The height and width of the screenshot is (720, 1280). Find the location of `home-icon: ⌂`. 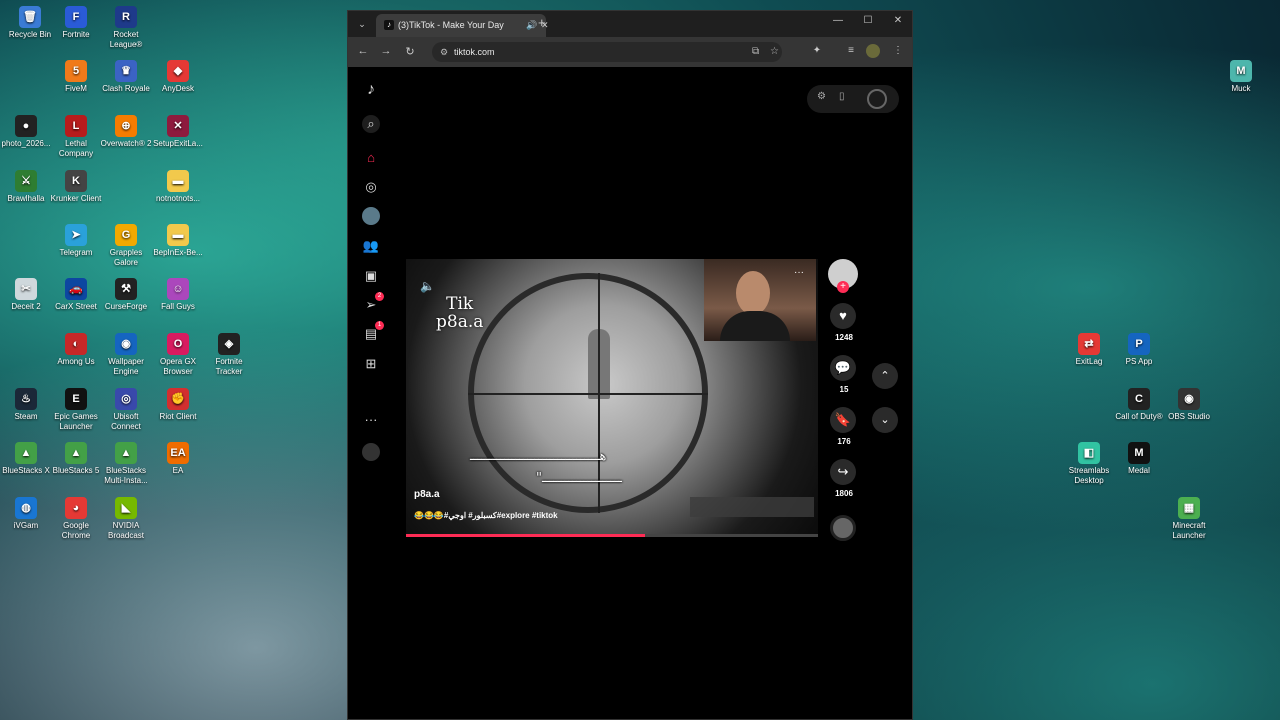

home-icon: ⌂ is located at coordinates (371, 158).